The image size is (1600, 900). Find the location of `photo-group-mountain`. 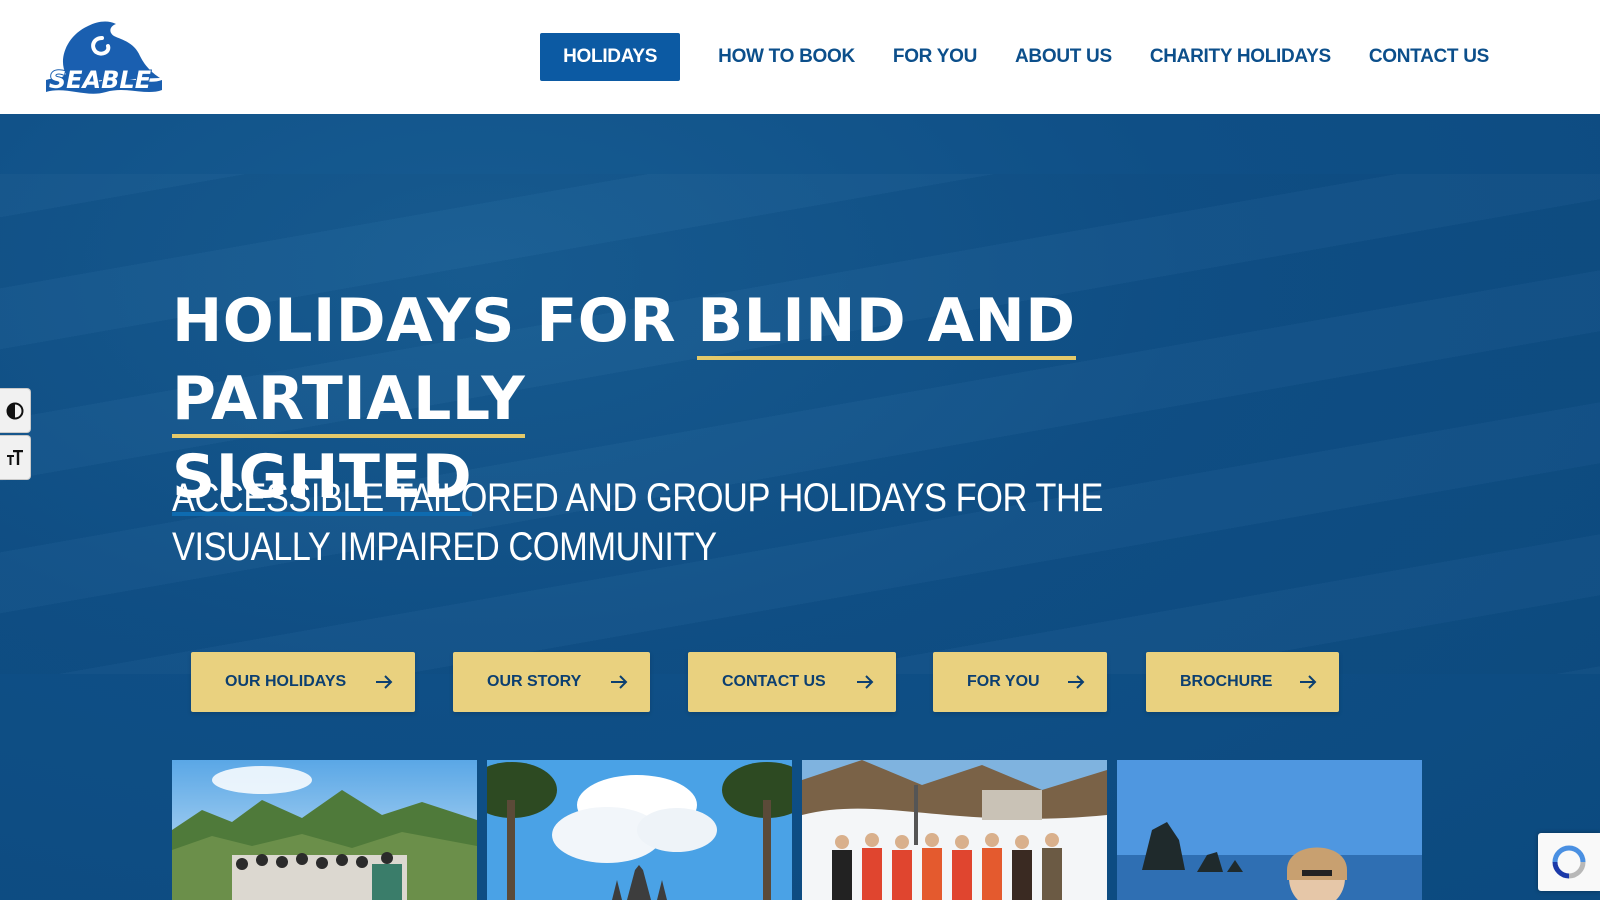

photo-group-mountain is located at coordinates (324, 830).